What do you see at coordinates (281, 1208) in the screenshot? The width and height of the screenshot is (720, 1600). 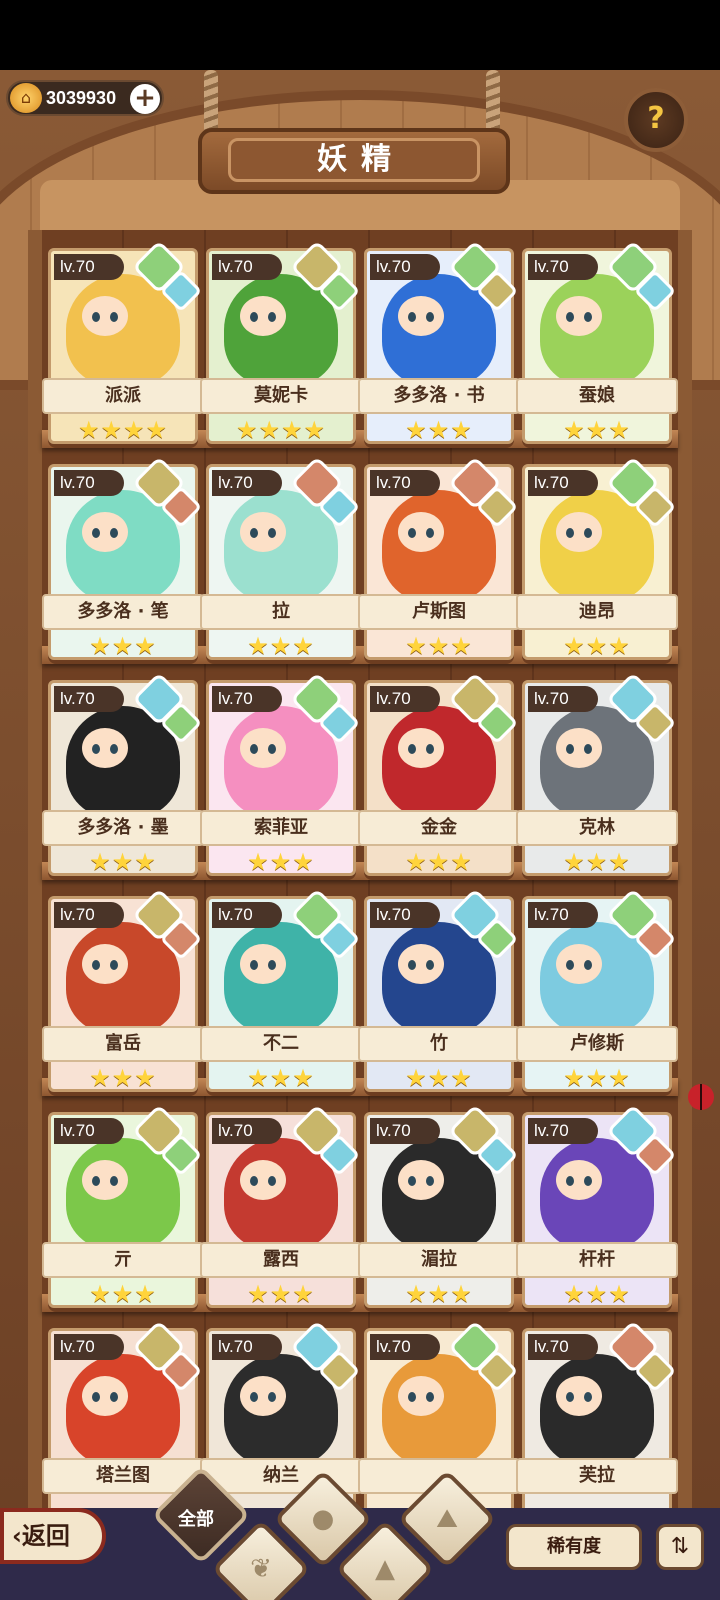 I see `fairy-card: lv.70 露西 ★★★` at bounding box center [281, 1208].